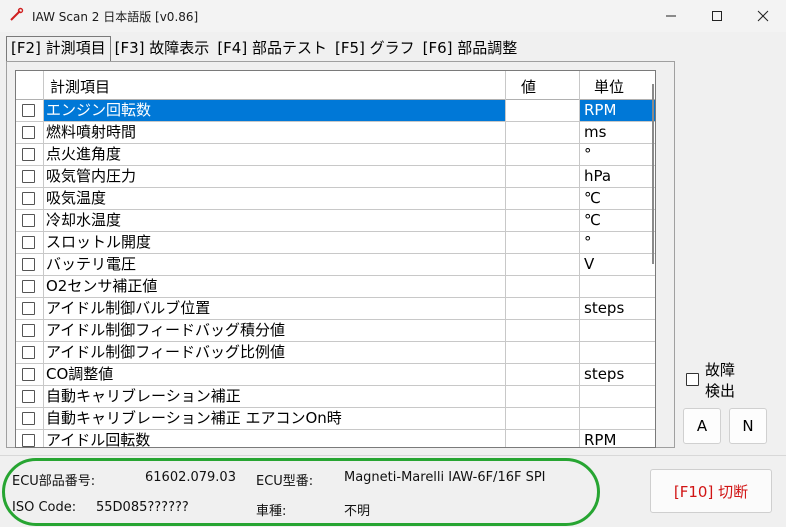  What do you see at coordinates (128, 308) in the screenshot?
I see `row-item-name: アイドル制御バルブ位置` at bounding box center [128, 308].